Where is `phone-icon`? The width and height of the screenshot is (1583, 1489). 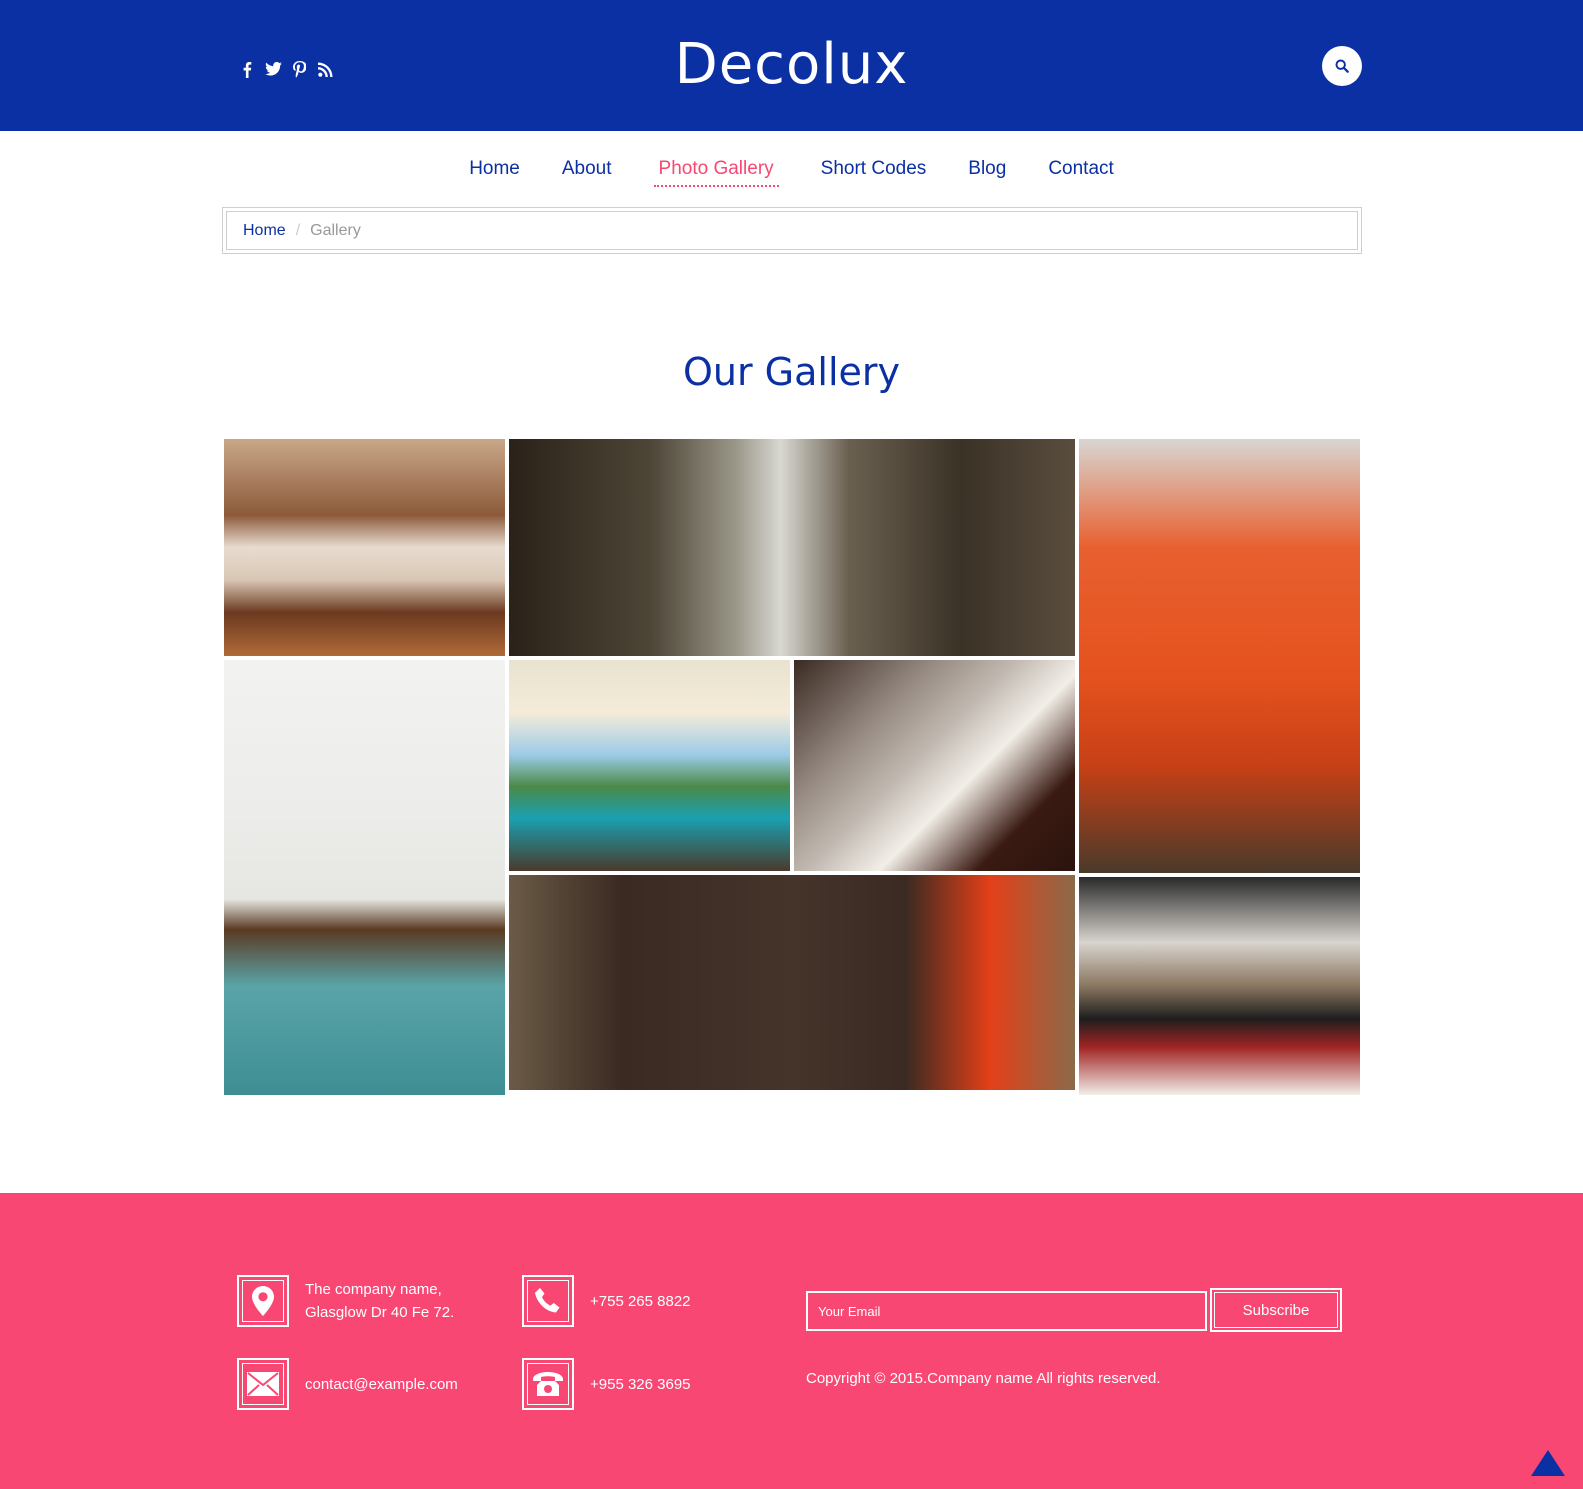
phone-icon is located at coordinates (547, 1300).